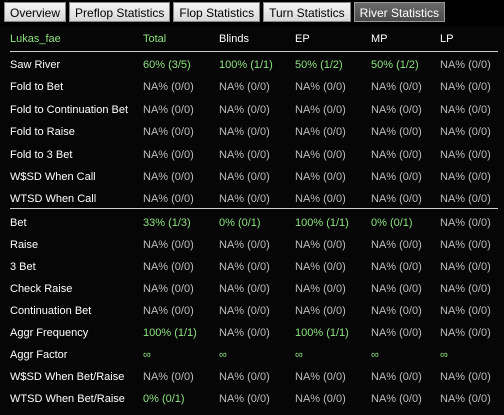 The width and height of the screenshot is (504, 415). What do you see at coordinates (170, 333) in the screenshot?
I see `cell-total: 100% (1/1)` at bounding box center [170, 333].